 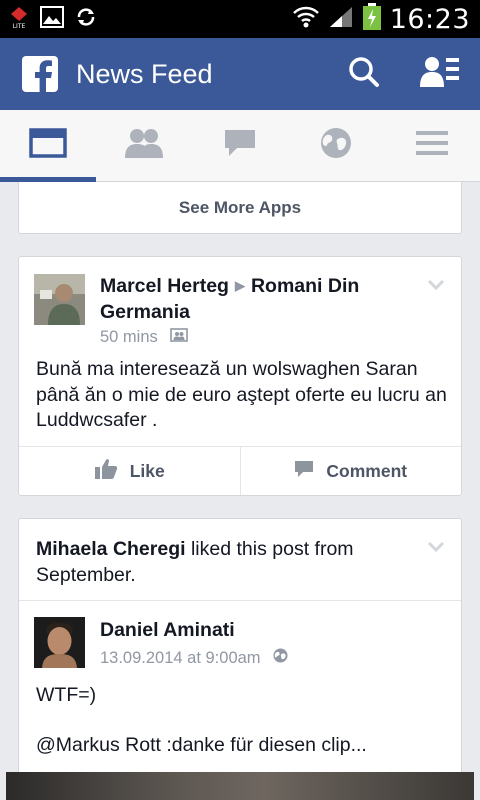 What do you see at coordinates (240, 786) in the screenshot?
I see `post-photo` at bounding box center [240, 786].